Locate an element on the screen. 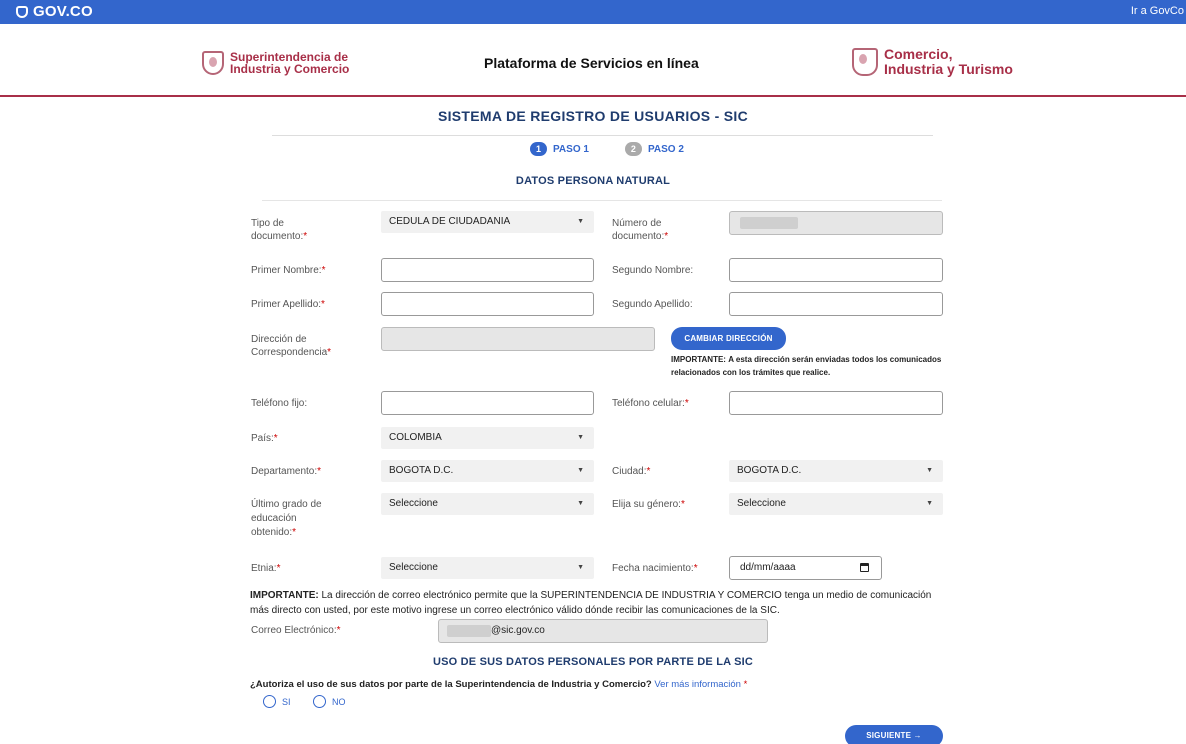 Image resolution: width=1186 pixels, height=744 pixels. step-indicator: 1 PASO 1 2 PASO 2 is located at coordinates (607, 149).